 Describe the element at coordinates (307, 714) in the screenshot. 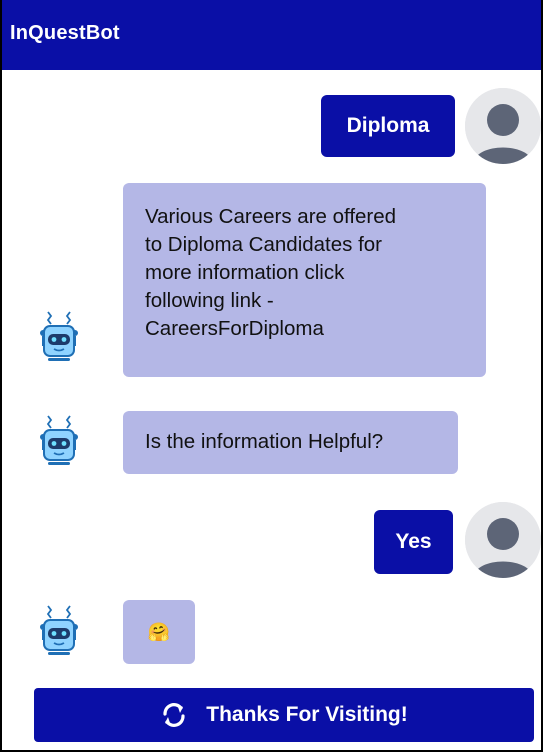

I see `thanks-button-label: Thanks For Visiting!` at that location.